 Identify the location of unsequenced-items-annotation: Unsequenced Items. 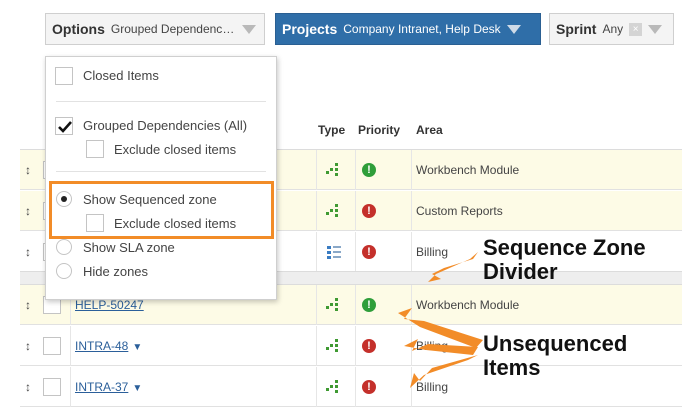
(555, 356).